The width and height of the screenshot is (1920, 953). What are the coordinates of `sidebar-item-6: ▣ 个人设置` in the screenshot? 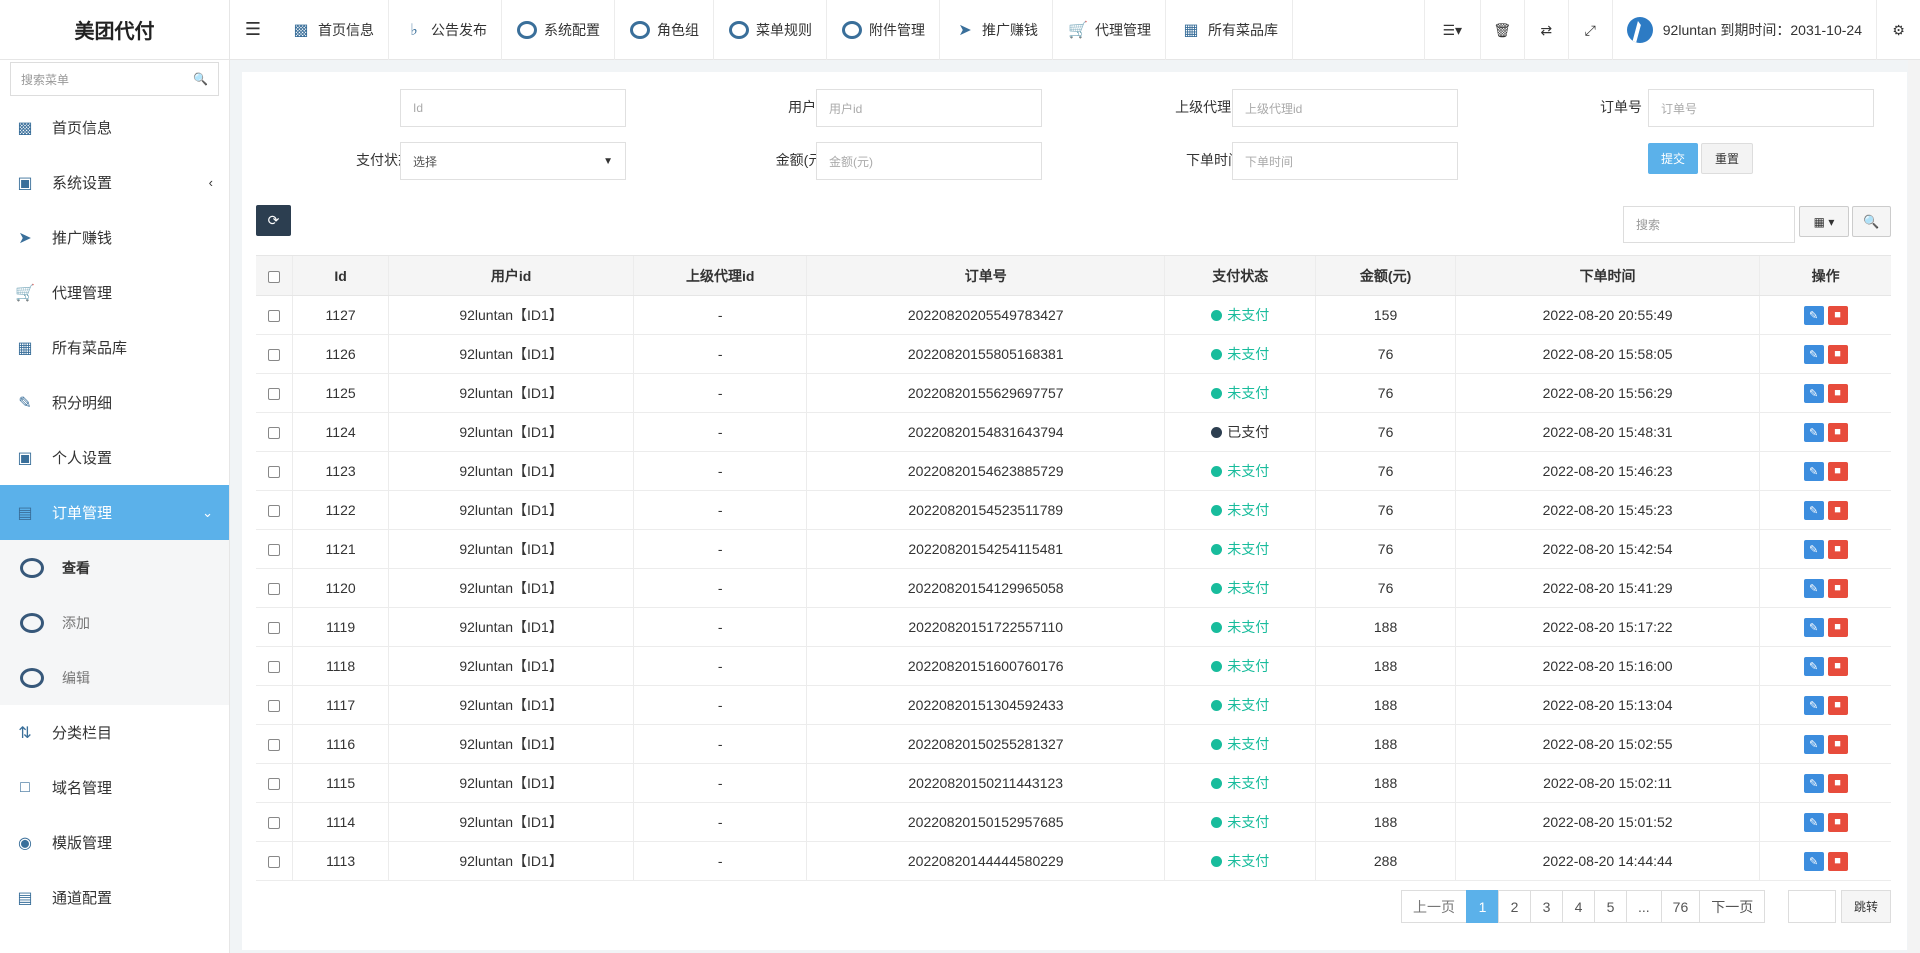 It's located at (114, 457).